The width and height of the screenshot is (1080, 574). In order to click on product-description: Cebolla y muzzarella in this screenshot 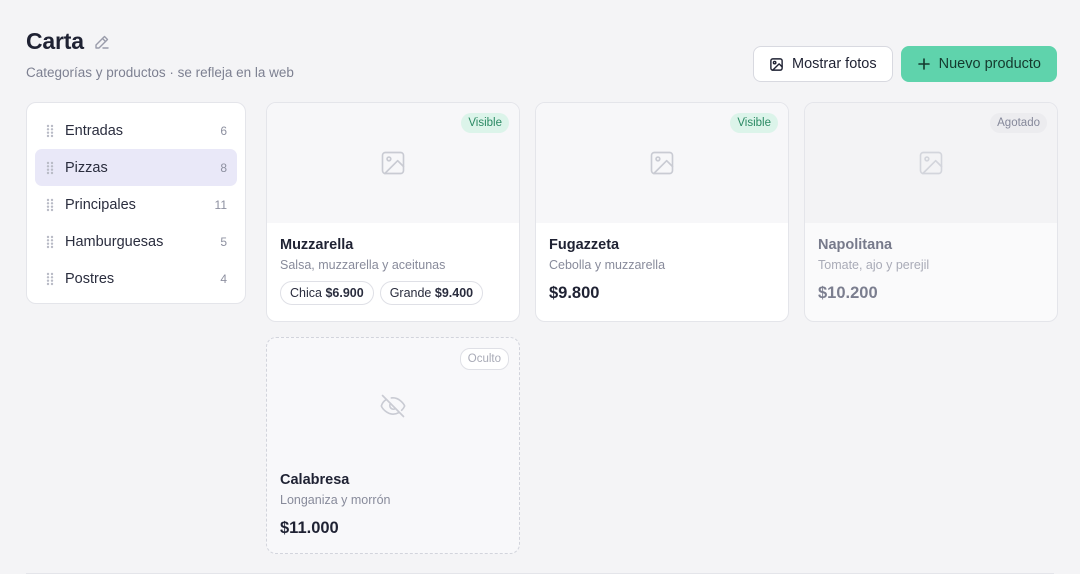, I will do `click(607, 265)`.